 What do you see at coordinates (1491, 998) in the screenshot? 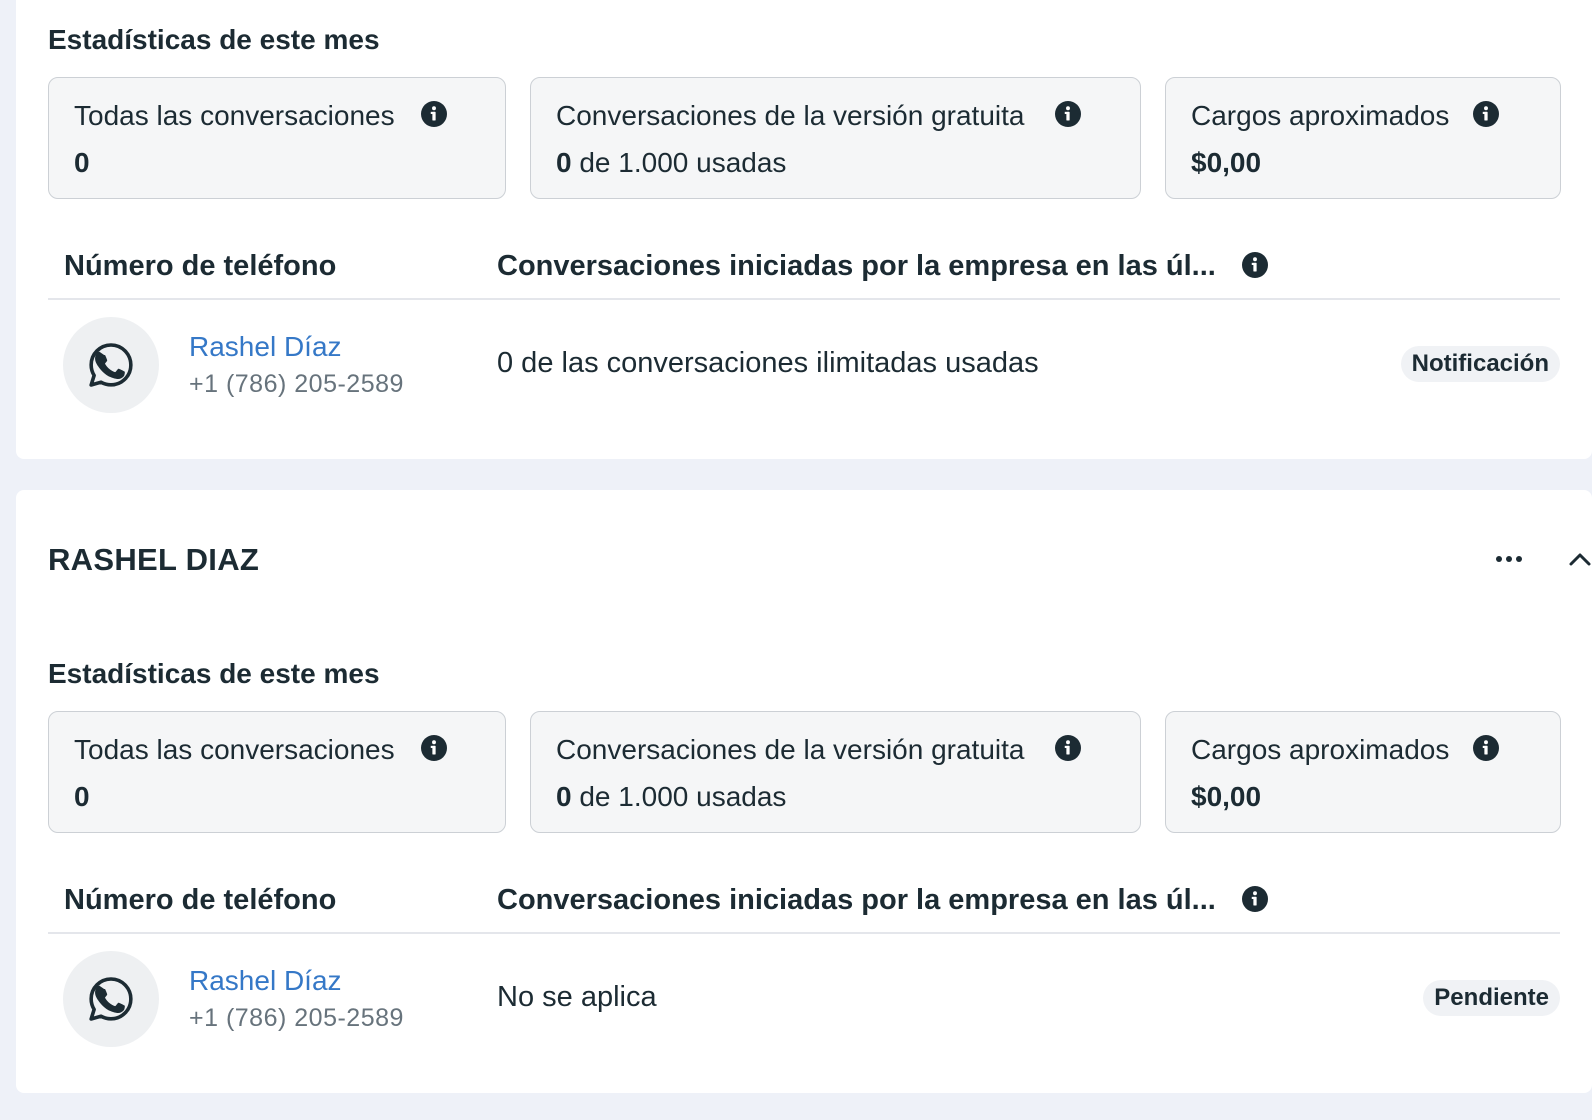
I see `status-badge: Pendiente` at bounding box center [1491, 998].